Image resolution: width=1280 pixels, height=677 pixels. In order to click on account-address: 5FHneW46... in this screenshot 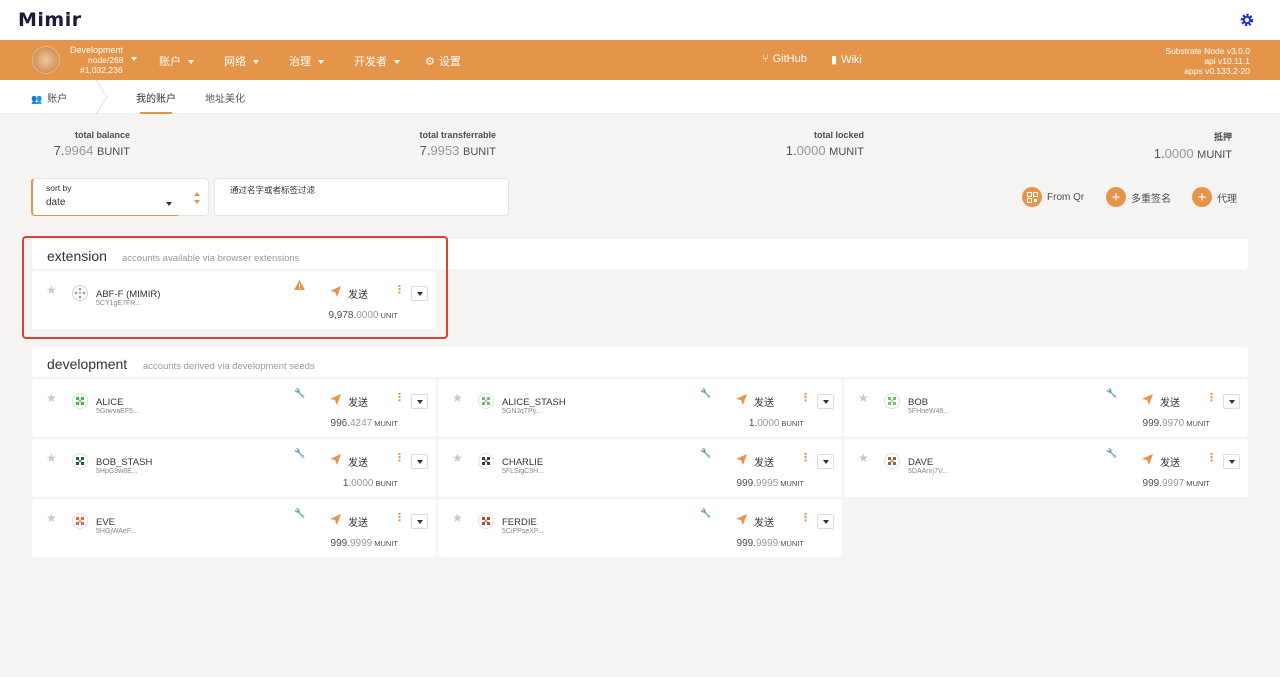, I will do `click(928, 411)`.